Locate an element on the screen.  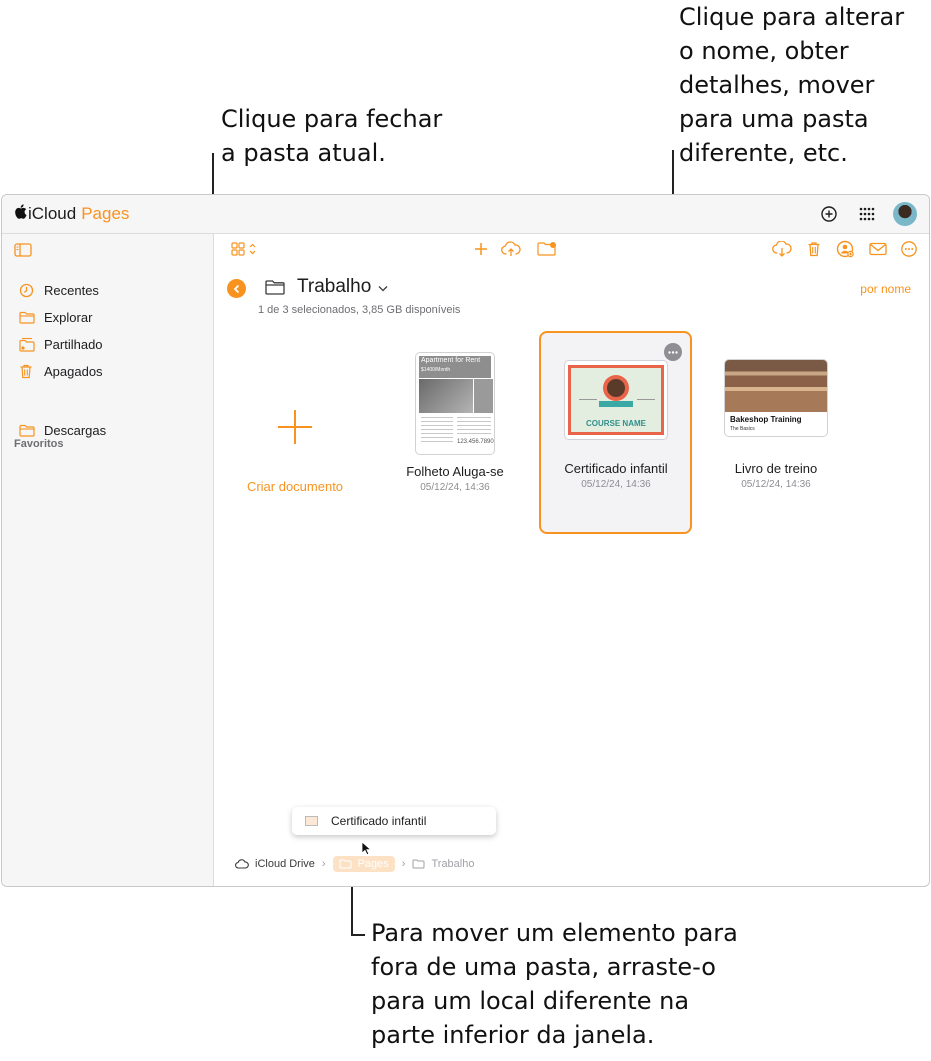
new-document-icon is located at coordinates (481, 249).